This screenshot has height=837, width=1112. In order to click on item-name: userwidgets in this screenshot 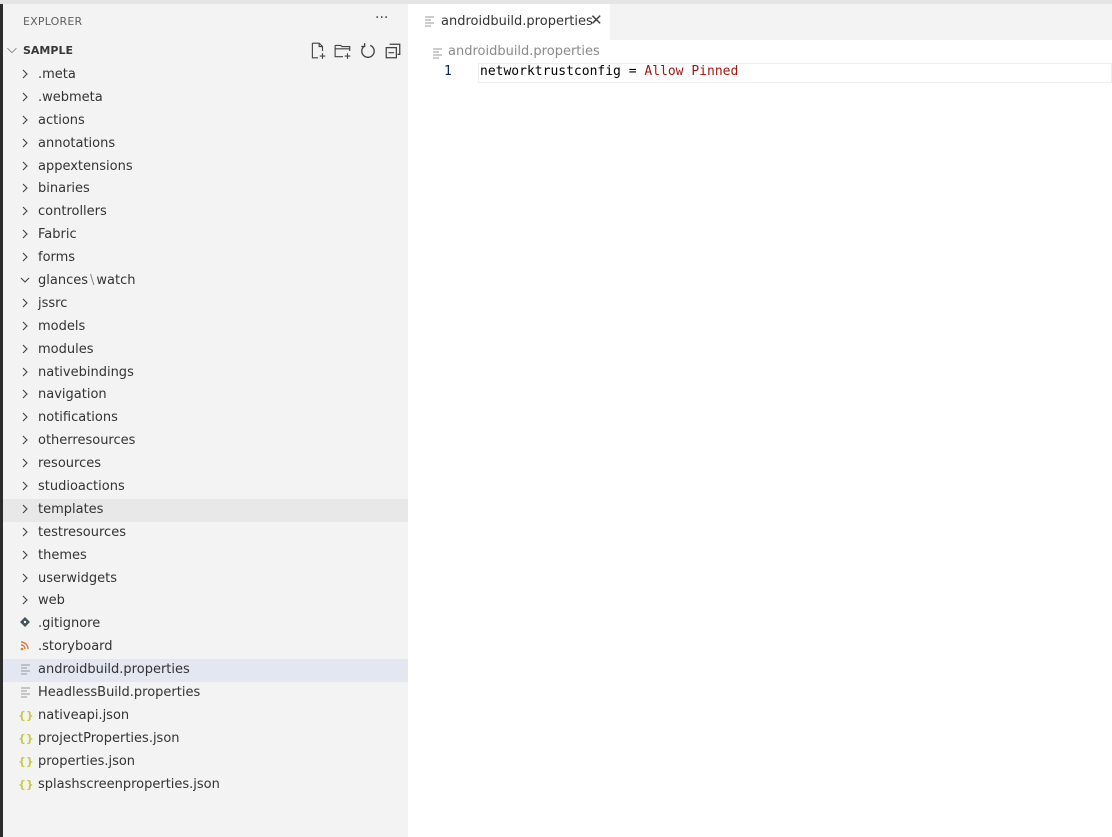, I will do `click(77, 578)`.